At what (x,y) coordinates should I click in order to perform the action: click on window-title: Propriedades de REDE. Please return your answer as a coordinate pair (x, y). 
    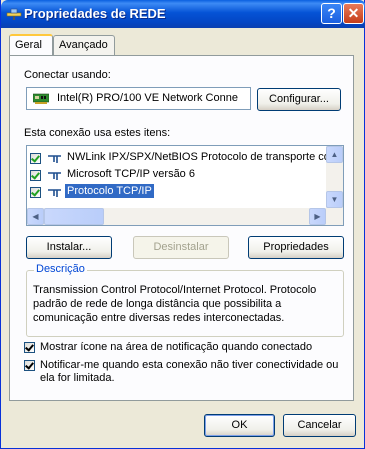
    Looking at the image, I should click on (95, 13).